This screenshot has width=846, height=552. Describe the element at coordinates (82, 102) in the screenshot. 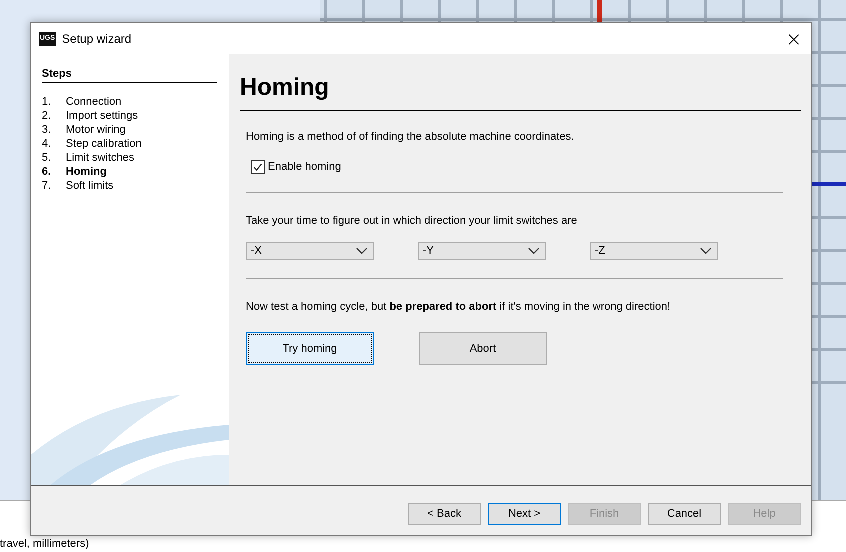

I see `step-item: 1. Connection` at that location.